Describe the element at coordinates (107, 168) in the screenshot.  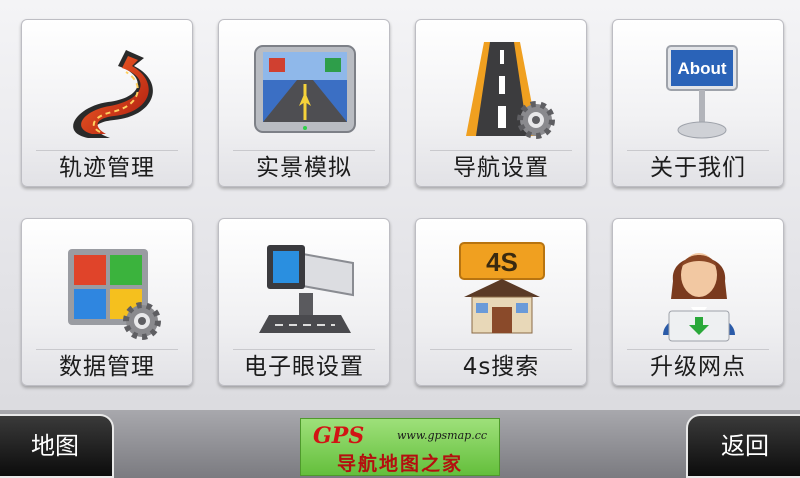
I see `menu-tile-label: 轨迹管理` at that location.